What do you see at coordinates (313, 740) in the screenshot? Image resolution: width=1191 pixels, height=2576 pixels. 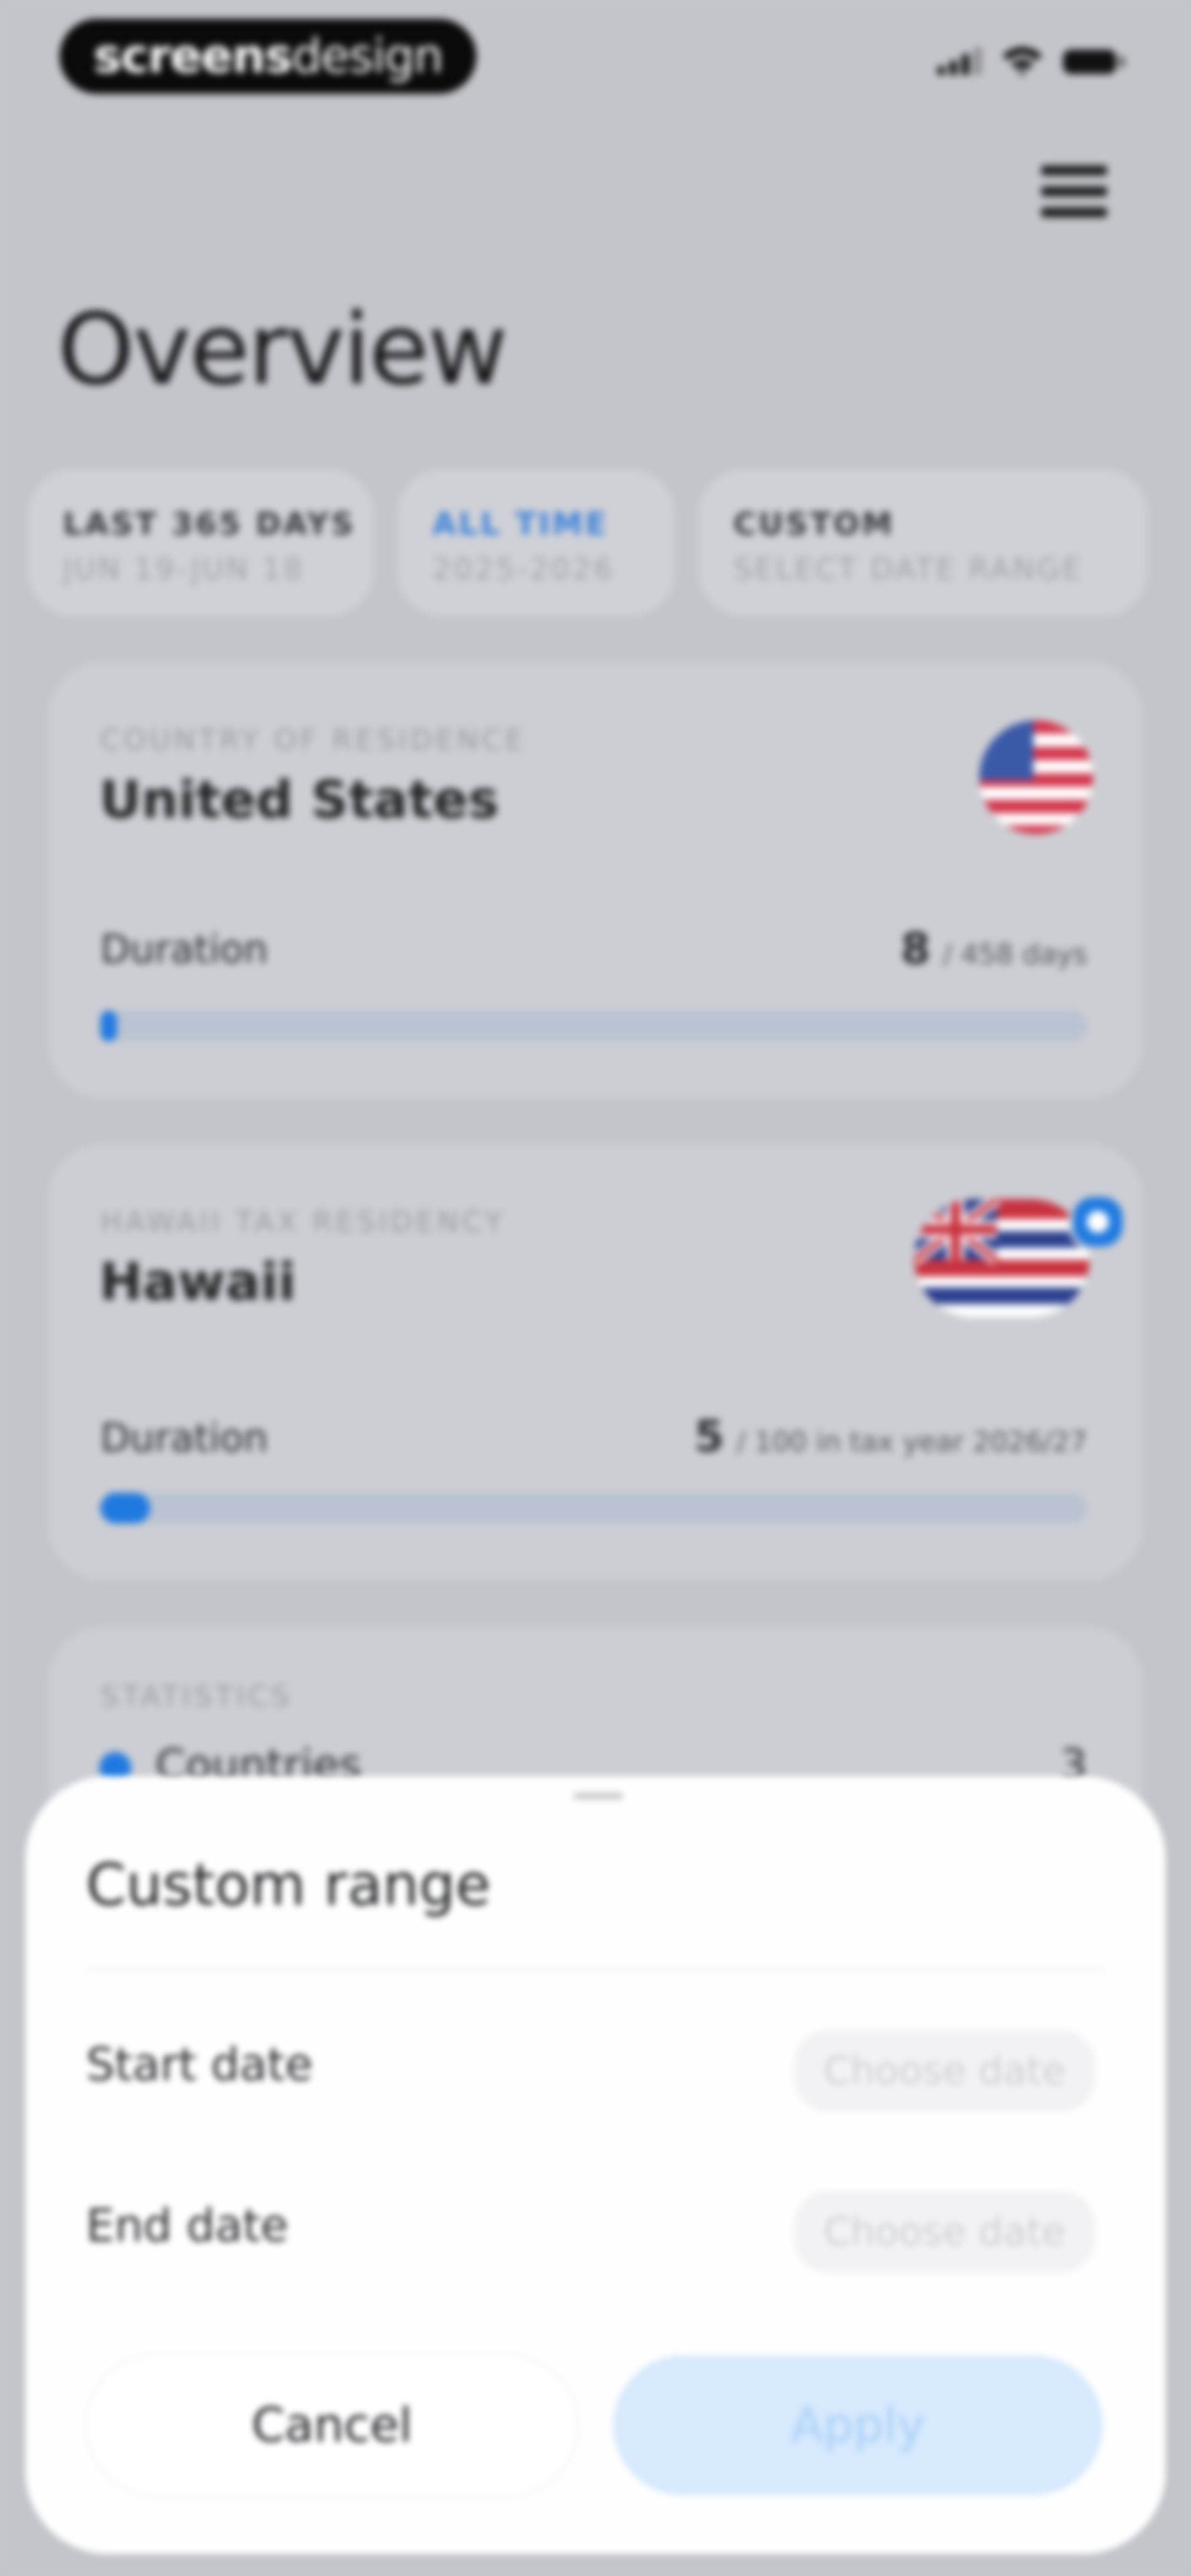 I see `card-kicker: COUNTRY OF RESIDENCE` at bounding box center [313, 740].